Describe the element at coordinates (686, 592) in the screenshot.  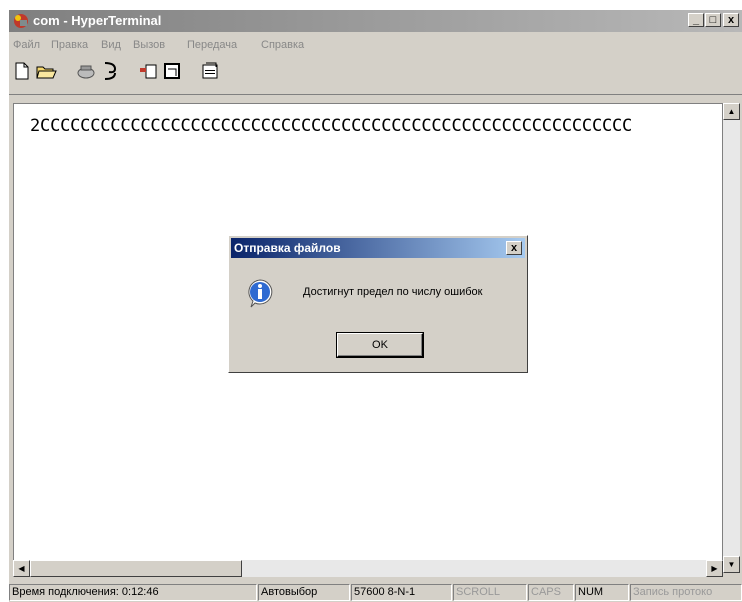
I see `status-capture: Запись протоко` at that location.